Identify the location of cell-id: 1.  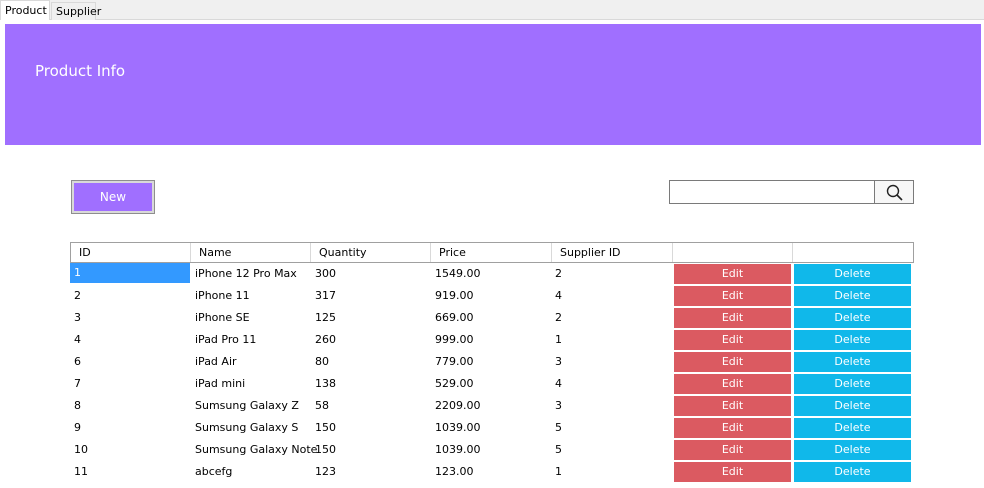
(130, 273).